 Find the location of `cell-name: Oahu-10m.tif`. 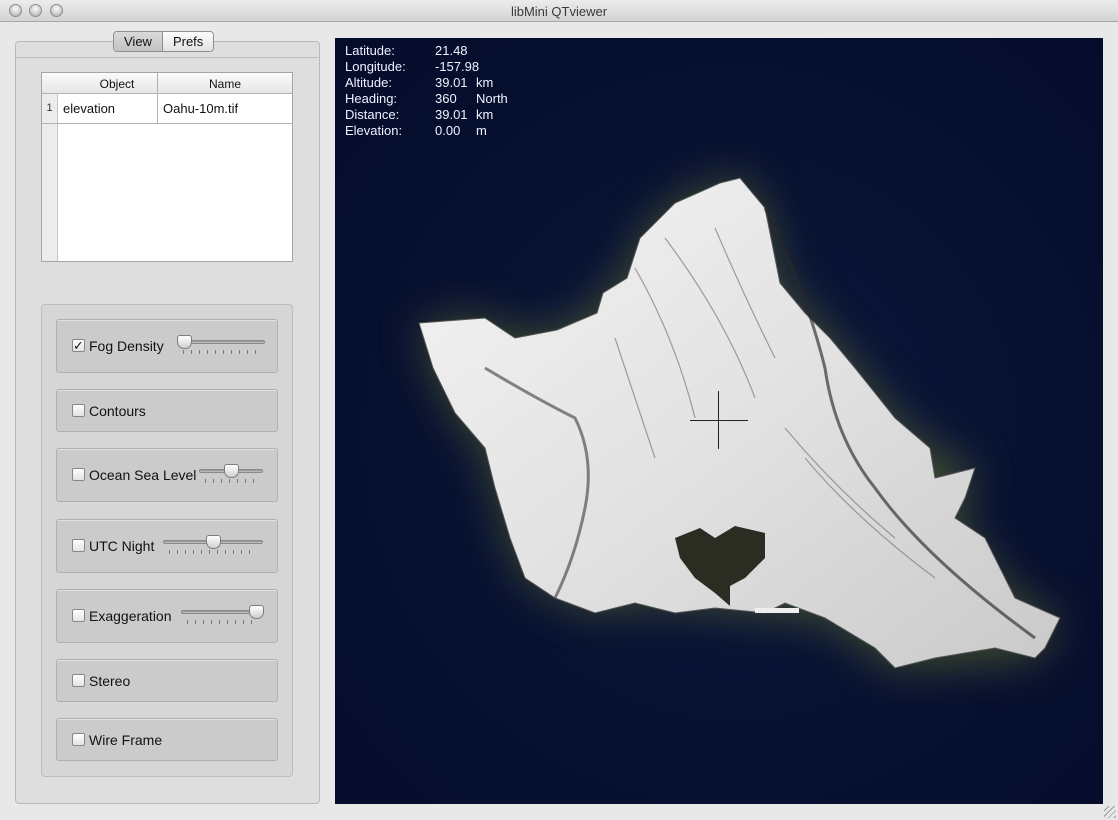

cell-name: Oahu-10m.tif is located at coordinates (200, 108).